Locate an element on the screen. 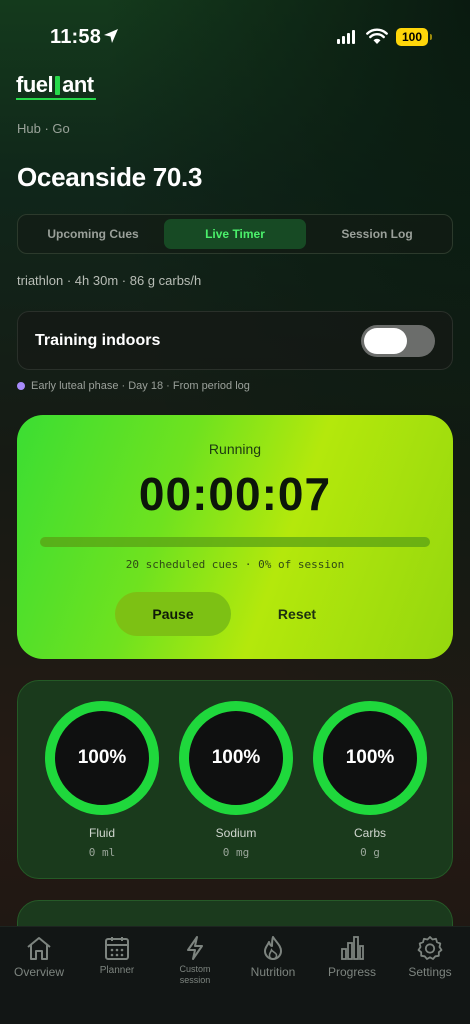  battery-indicator: 100 is located at coordinates (414, 37).